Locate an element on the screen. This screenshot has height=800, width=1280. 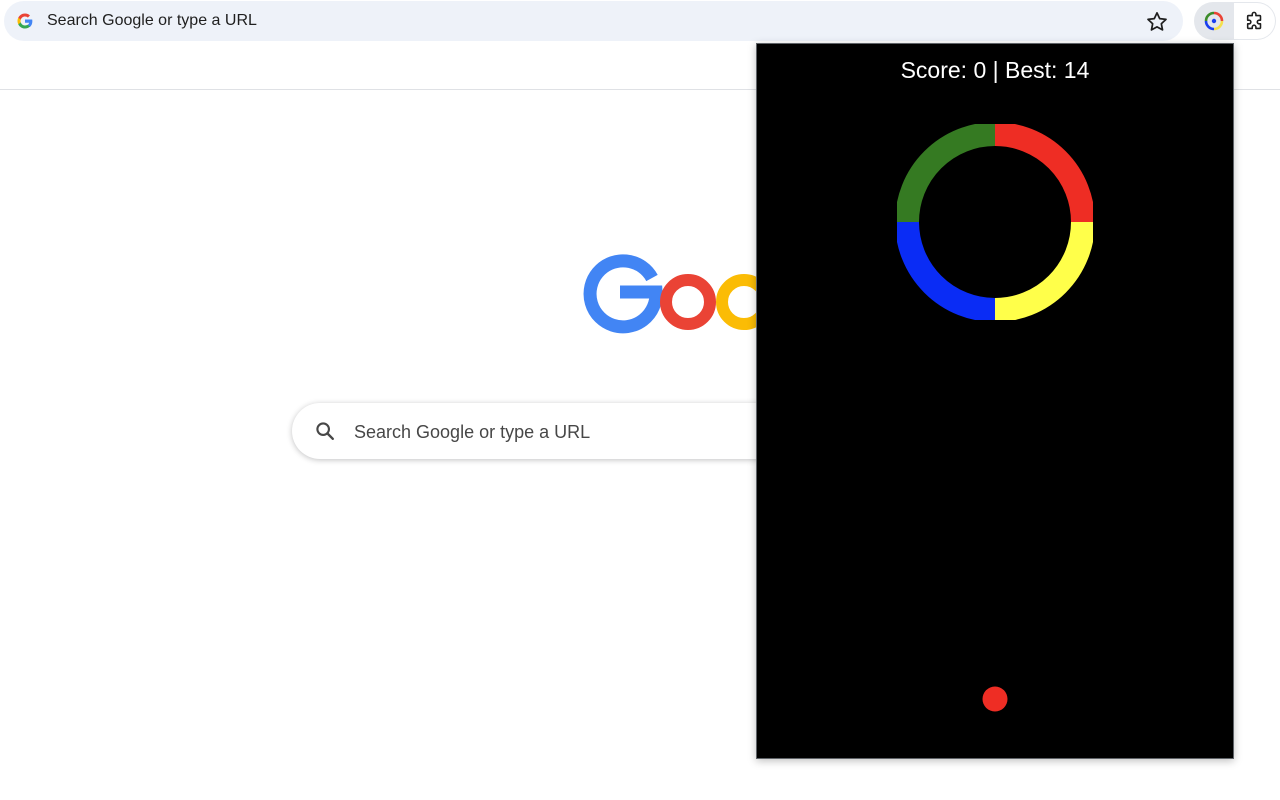
browser-toolbar: Search Google or type a URL is located at coordinates (640, 22).